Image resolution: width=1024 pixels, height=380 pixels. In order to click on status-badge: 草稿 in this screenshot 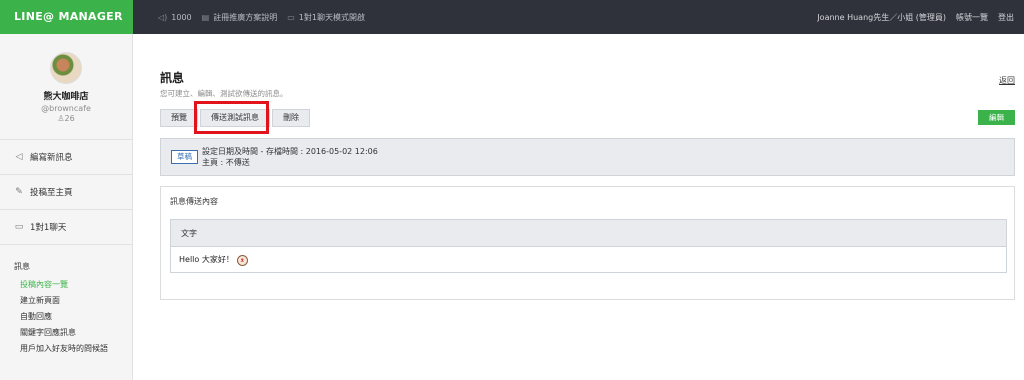, I will do `click(184, 157)`.